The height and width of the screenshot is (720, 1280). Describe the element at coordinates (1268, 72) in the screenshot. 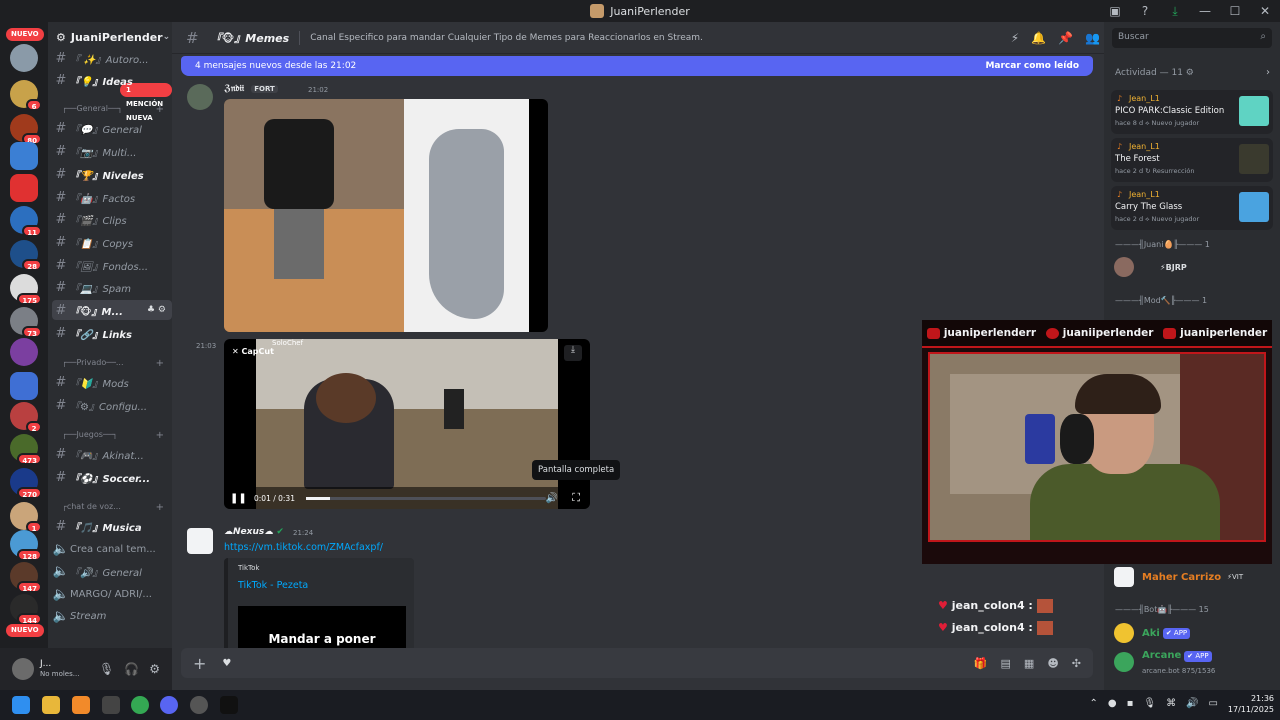

I see `chevron-right-icon: ›` at that location.